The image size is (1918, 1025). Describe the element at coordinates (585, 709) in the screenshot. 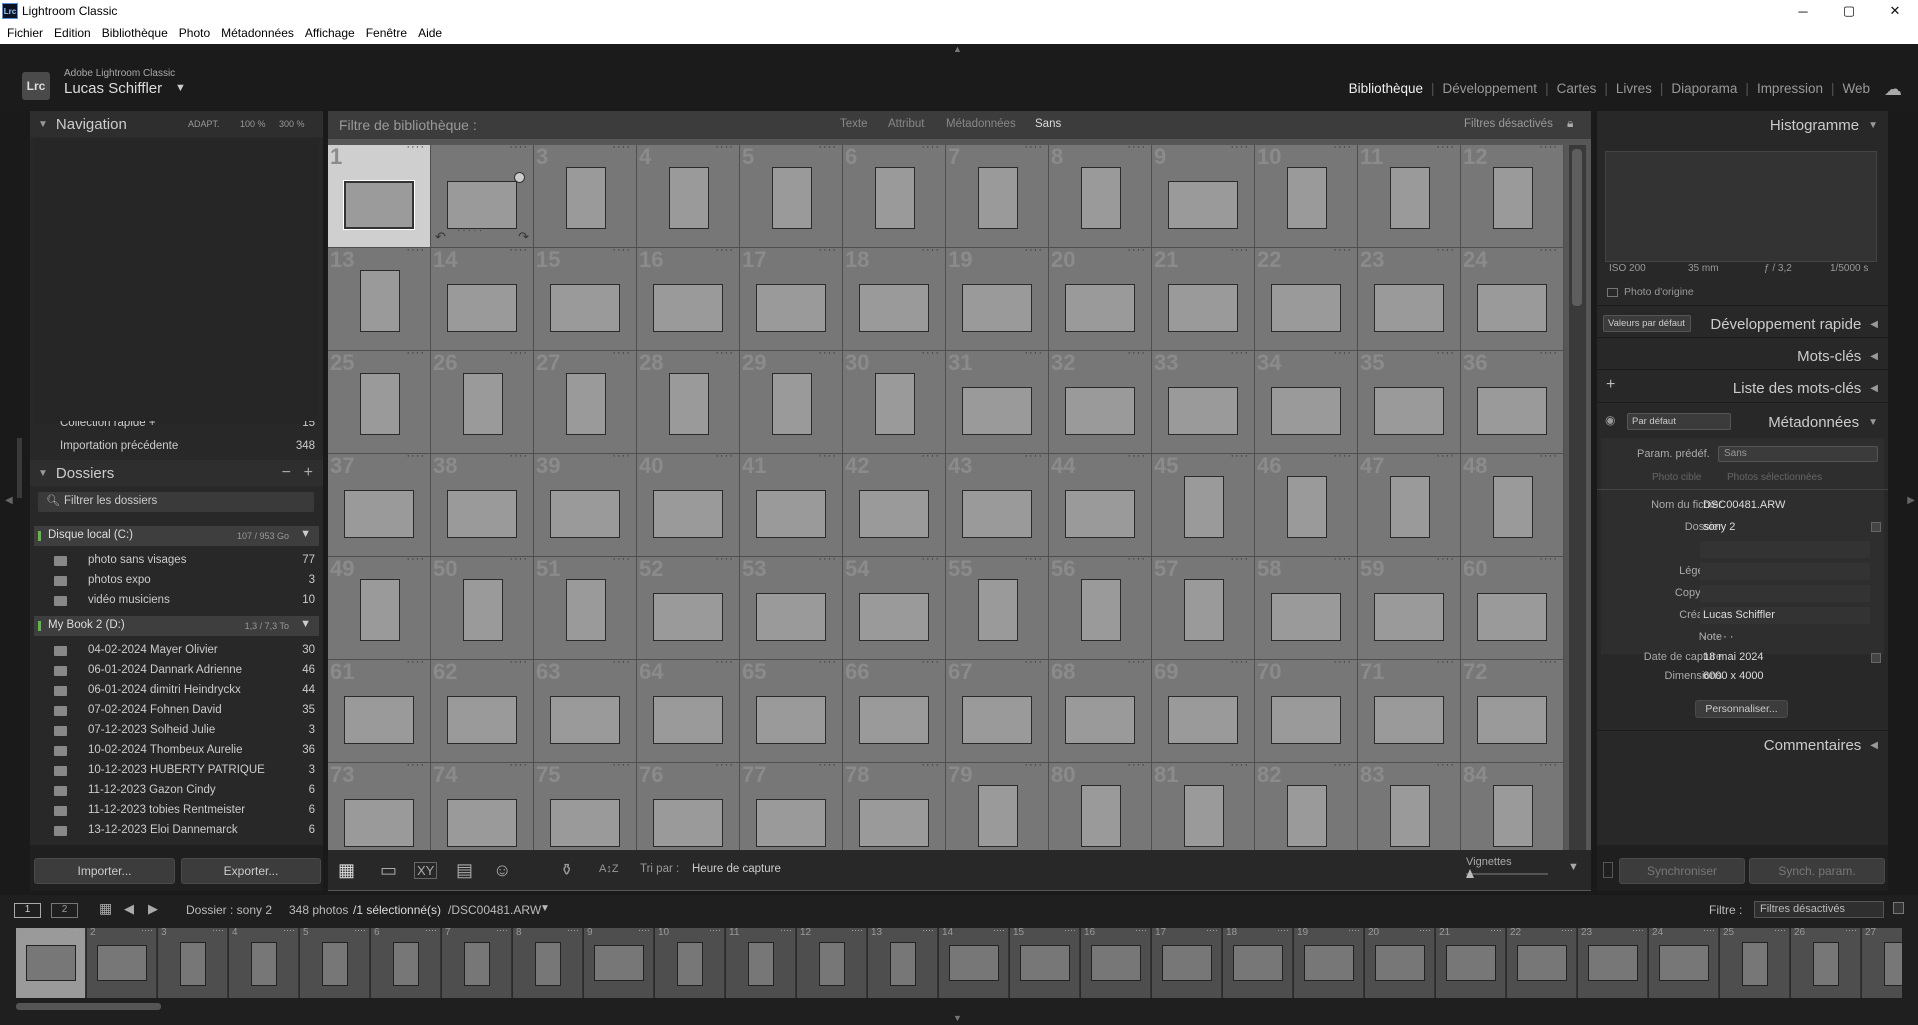

I see `grid-thumbnail: 63 ····` at that location.